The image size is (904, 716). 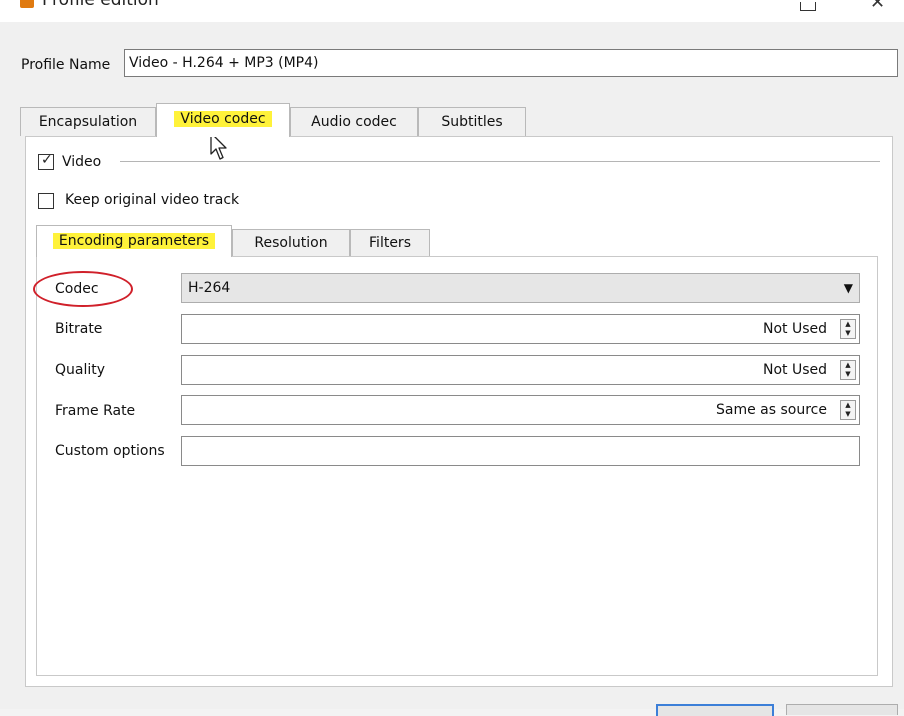 What do you see at coordinates (715, 710) in the screenshot?
I see `save-button` at bounding box center [715, 710].